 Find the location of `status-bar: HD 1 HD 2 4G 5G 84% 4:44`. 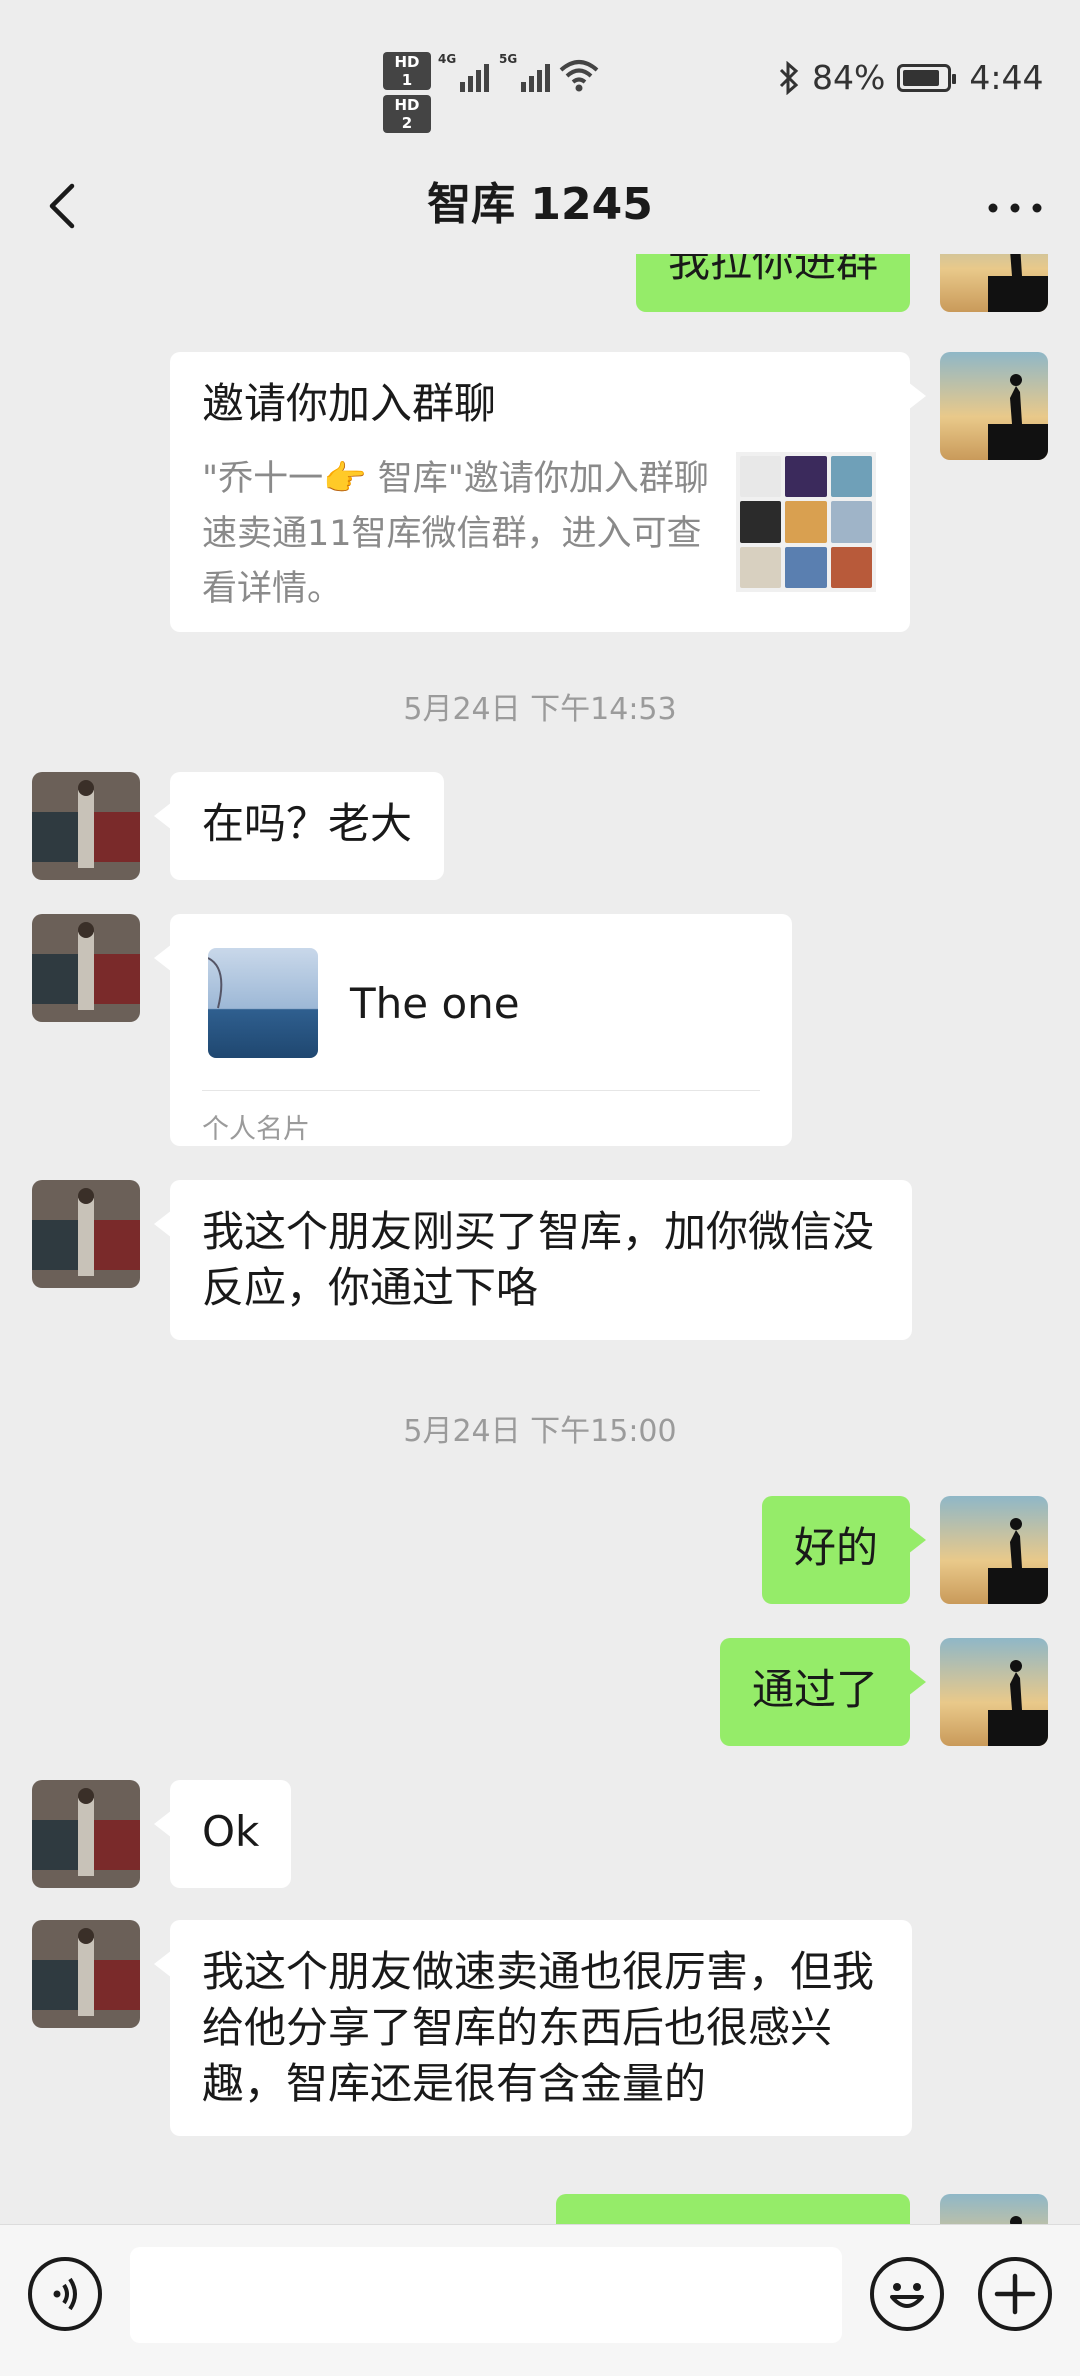

status-bar: HD 1 HD 2 4G 5G 84% 4:44 is located at coordinates (540, 75).